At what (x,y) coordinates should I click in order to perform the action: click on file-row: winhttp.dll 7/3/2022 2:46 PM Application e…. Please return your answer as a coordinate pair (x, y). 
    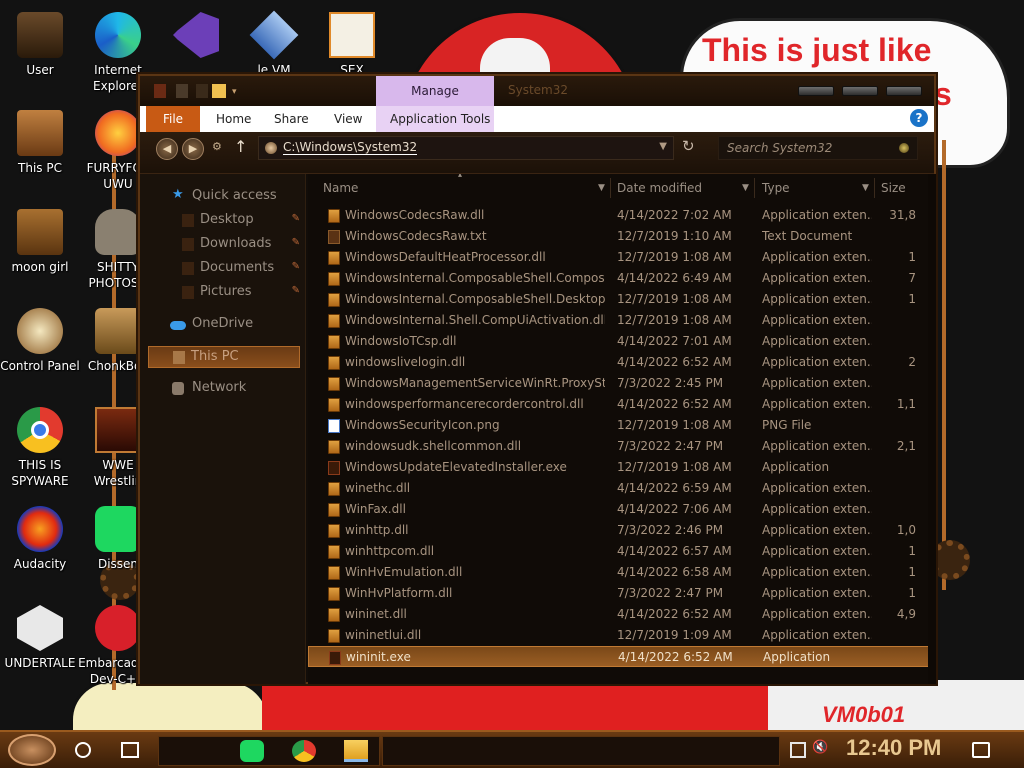
    Looking at the image, I should click on (622, 530).